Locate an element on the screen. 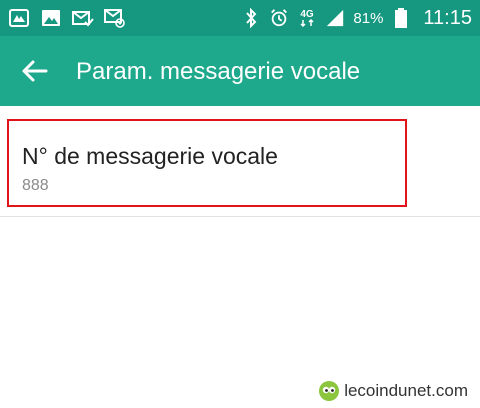  watermark: lecoindunet.com is located at coordinates (393, 391).